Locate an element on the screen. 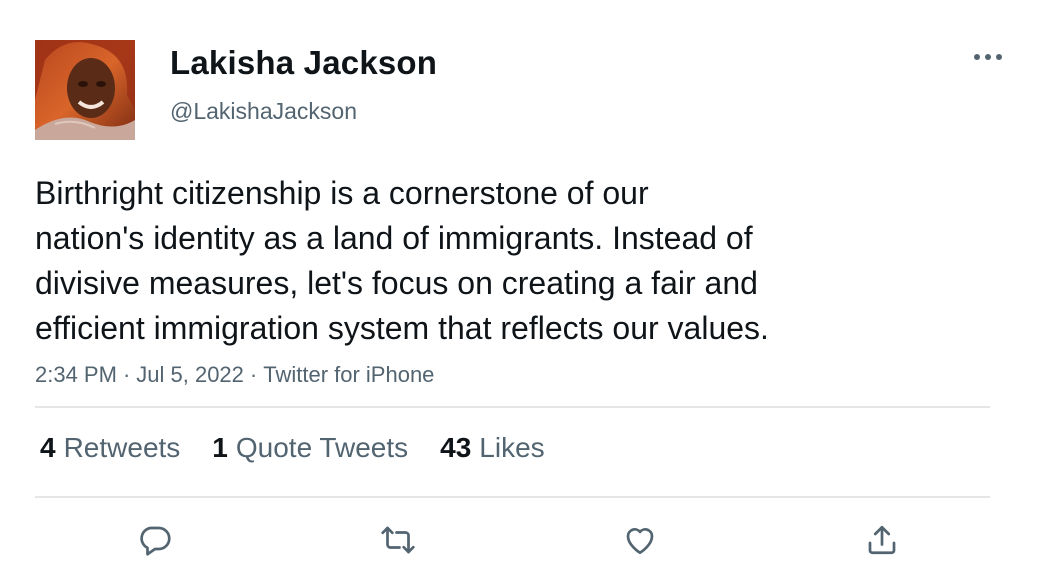  quote-tweets-stat: 1 Quote Tweets is located at coordinates (310, 448).